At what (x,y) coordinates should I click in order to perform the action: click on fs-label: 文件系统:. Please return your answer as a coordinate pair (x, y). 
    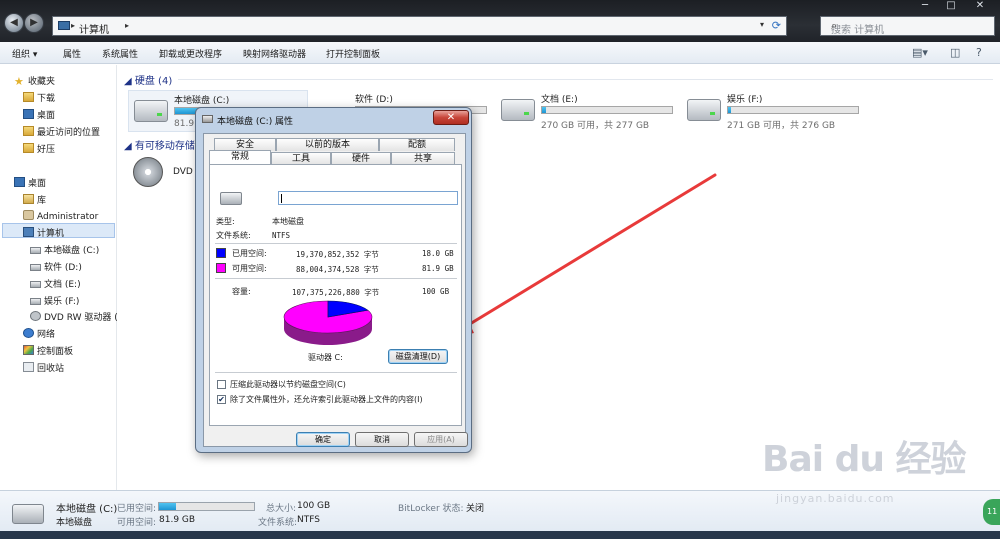
    Looking at the image, I should click on (233, 235).